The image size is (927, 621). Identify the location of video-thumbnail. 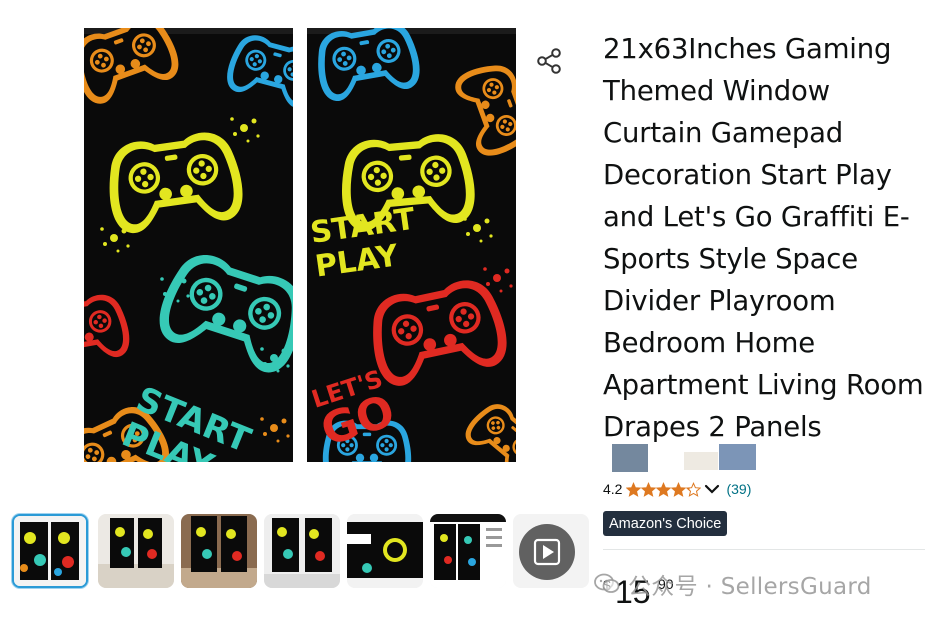
(551, 551).